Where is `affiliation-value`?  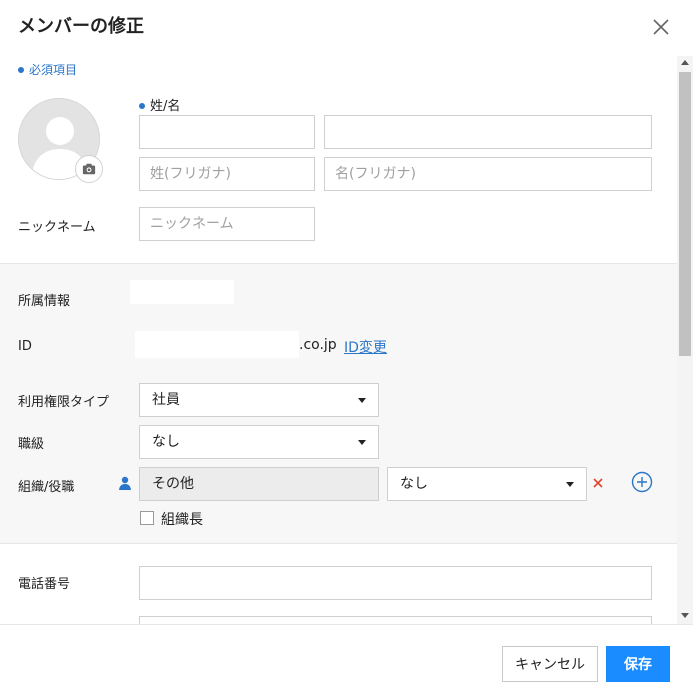
affiliation-value is located at coordinates (182, 292).